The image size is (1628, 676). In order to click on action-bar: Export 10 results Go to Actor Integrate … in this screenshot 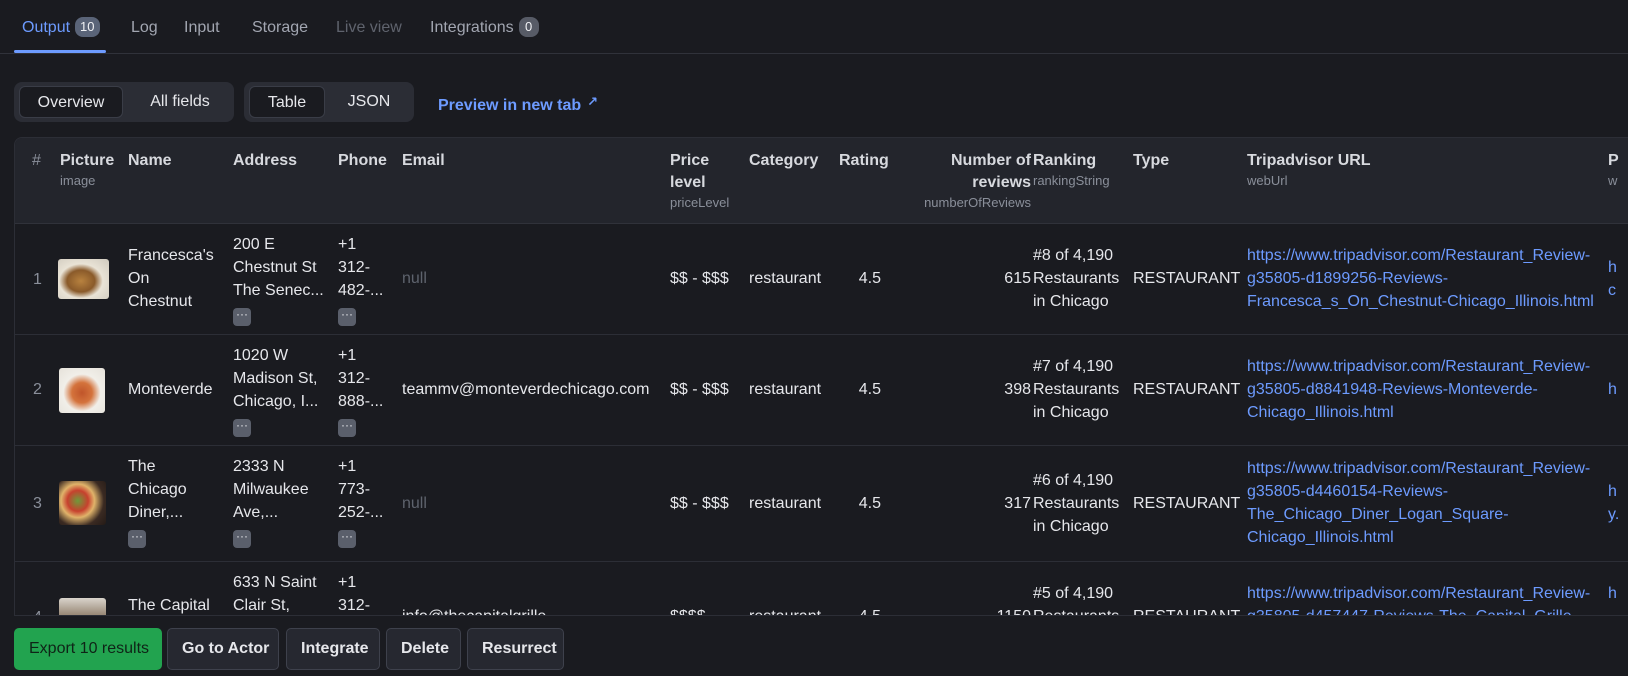, I will do `click(814, 646)`.